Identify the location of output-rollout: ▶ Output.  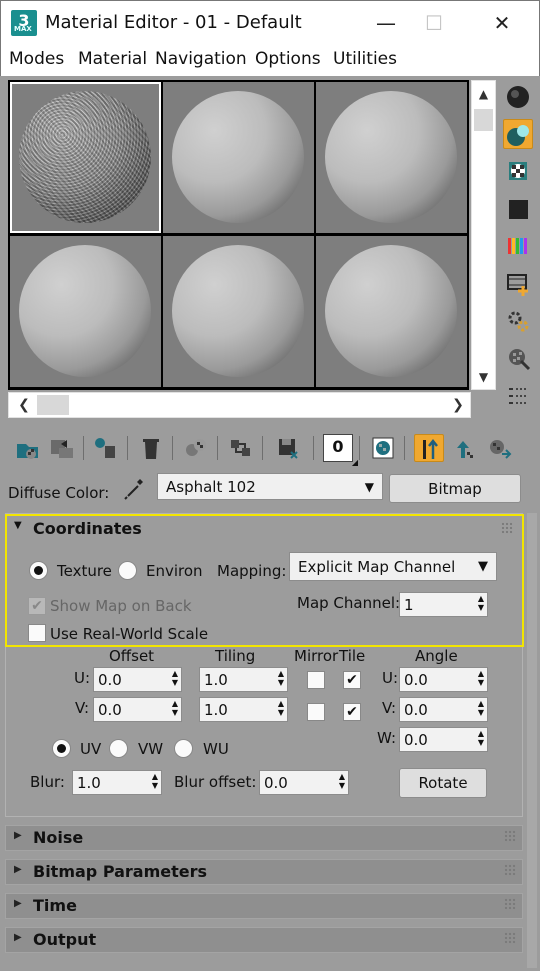
(264, 940).